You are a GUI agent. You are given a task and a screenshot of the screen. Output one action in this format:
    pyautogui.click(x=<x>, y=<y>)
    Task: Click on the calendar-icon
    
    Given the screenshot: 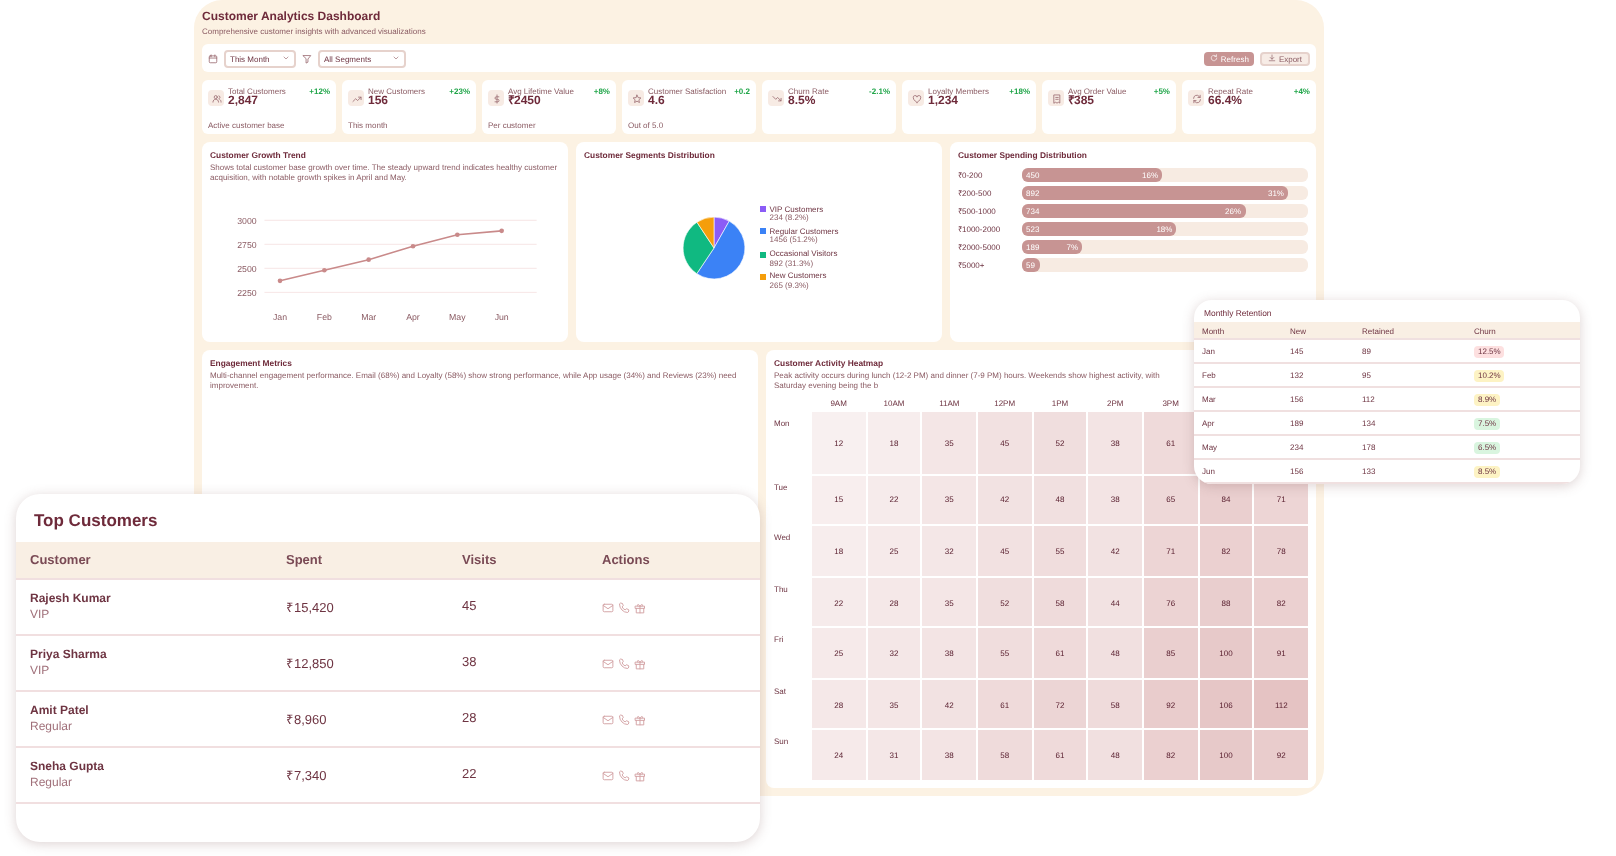 What is the action you would take?
    pyautogui.click(x=213, y=58)
    